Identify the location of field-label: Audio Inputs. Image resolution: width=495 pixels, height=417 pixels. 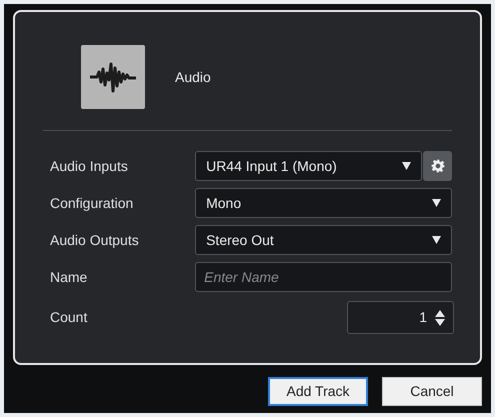
(89, 166).